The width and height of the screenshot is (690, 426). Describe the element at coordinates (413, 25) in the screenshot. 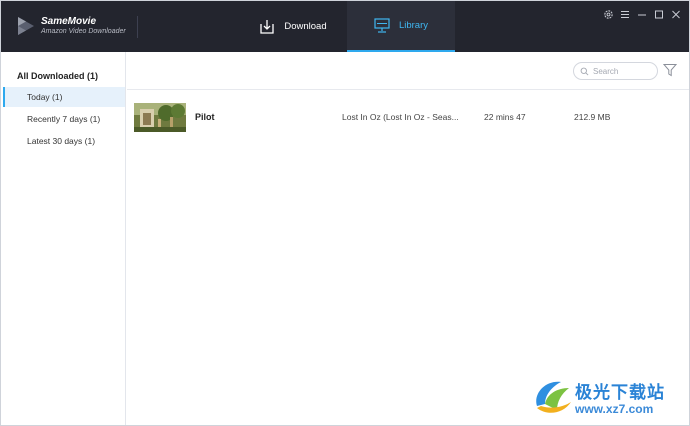

I see `tab-library-label: Library` at that location.